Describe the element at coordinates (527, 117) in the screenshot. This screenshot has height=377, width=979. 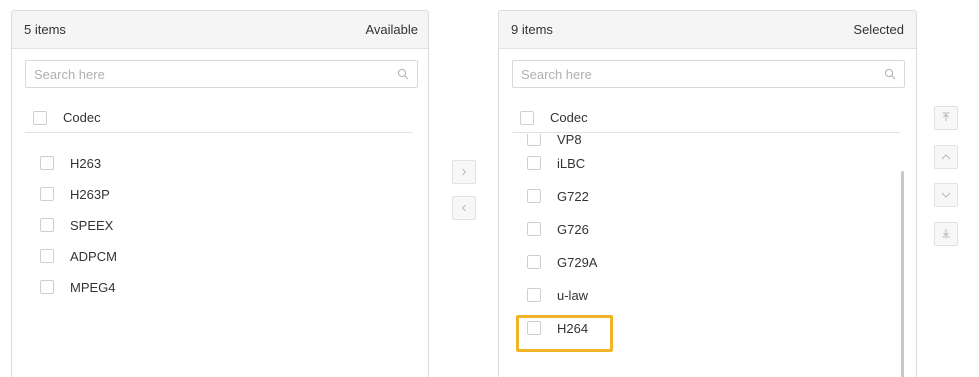
I see `selected-select-all-checkbox` at that location.